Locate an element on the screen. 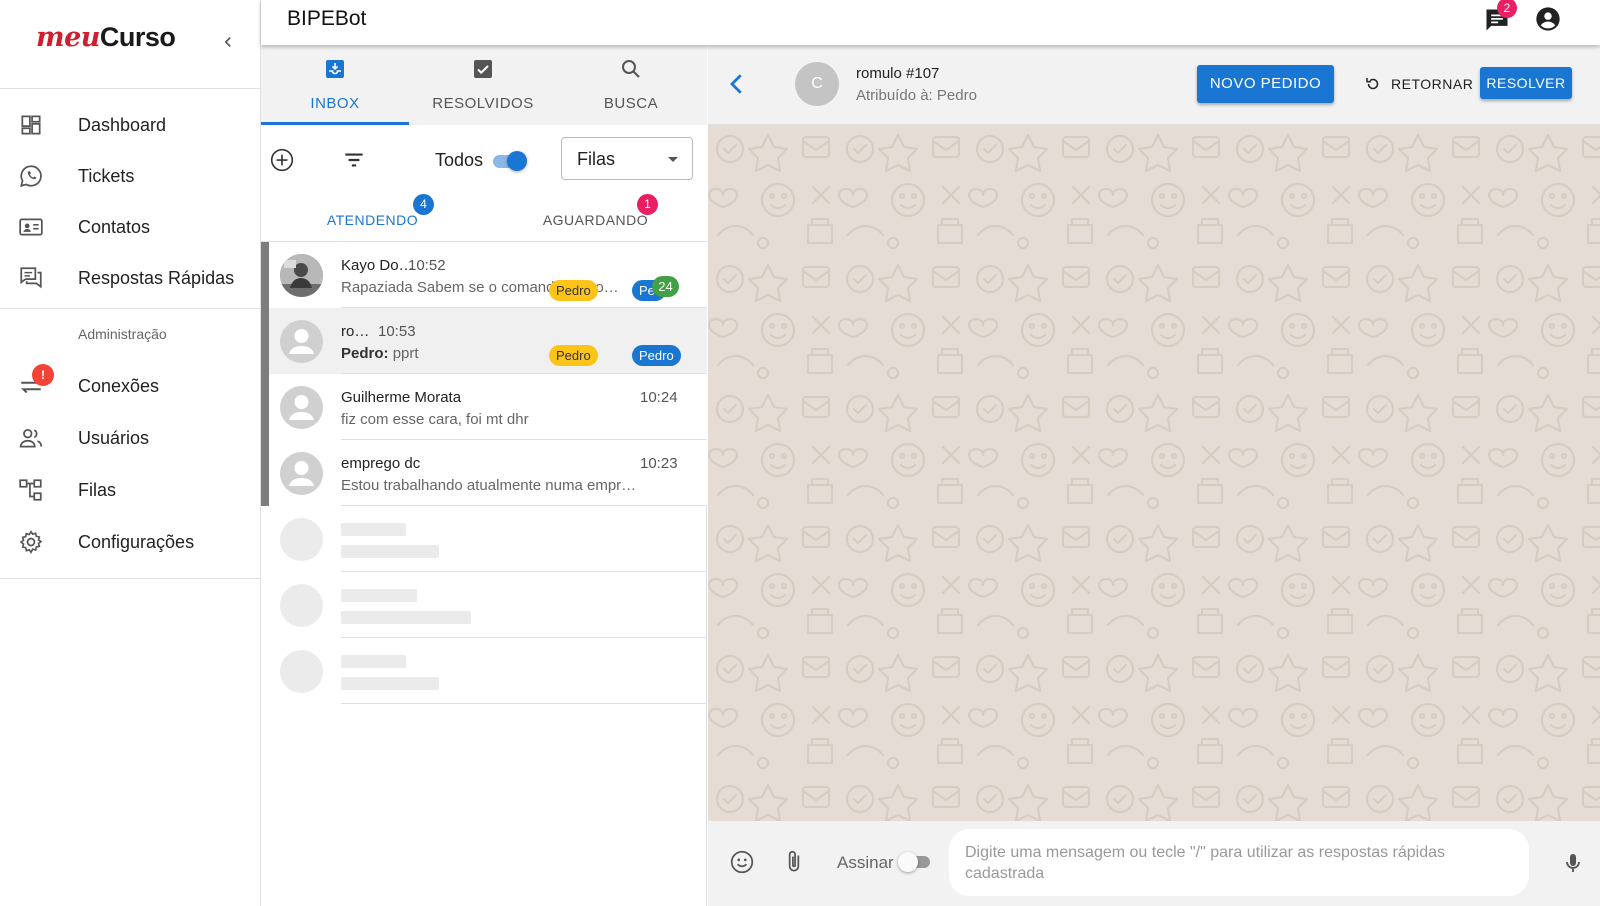  assinar-toggle is located at coordinates (915, 862).